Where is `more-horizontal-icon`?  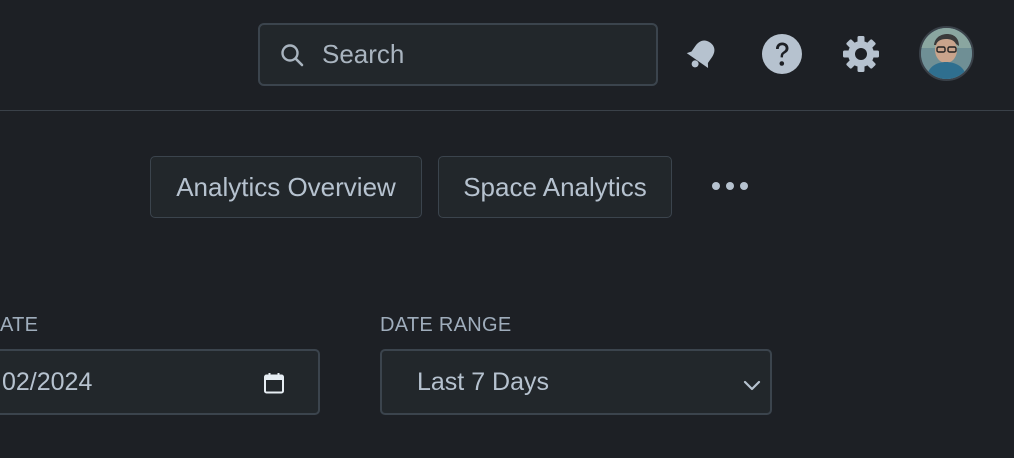
more-horizontal-icon is located at coordinates (730, 186).